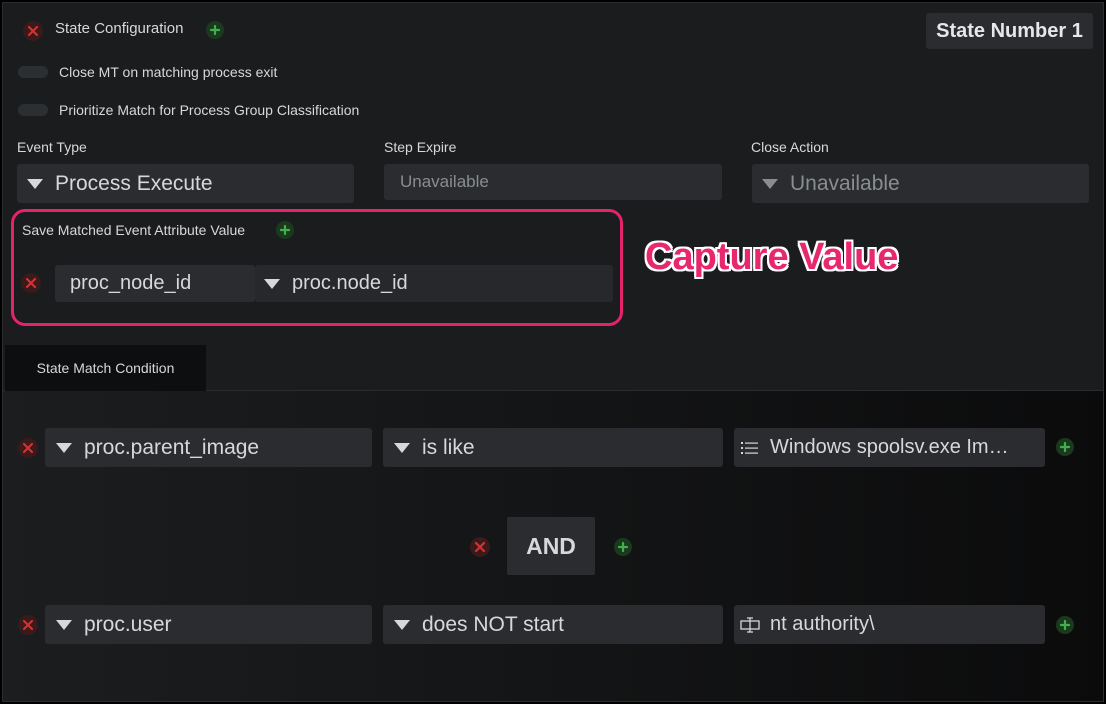  Describe the element at coordinates (822, 624) in the screenshot. I see `condition-value-text: nt authority\` at that location.